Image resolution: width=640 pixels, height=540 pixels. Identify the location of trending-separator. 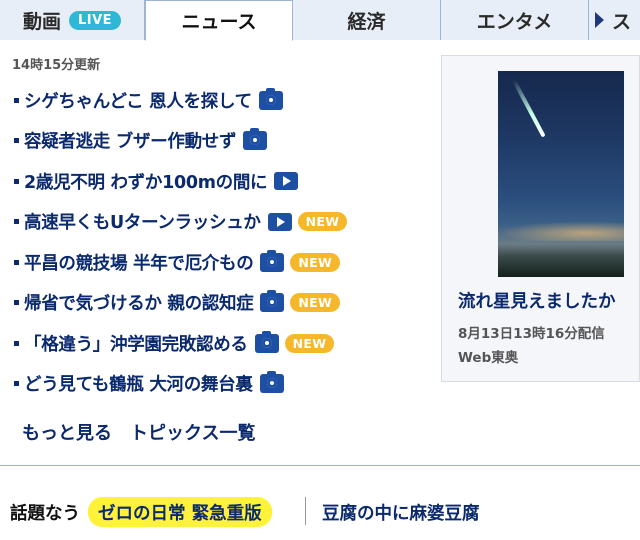
(305, 511).